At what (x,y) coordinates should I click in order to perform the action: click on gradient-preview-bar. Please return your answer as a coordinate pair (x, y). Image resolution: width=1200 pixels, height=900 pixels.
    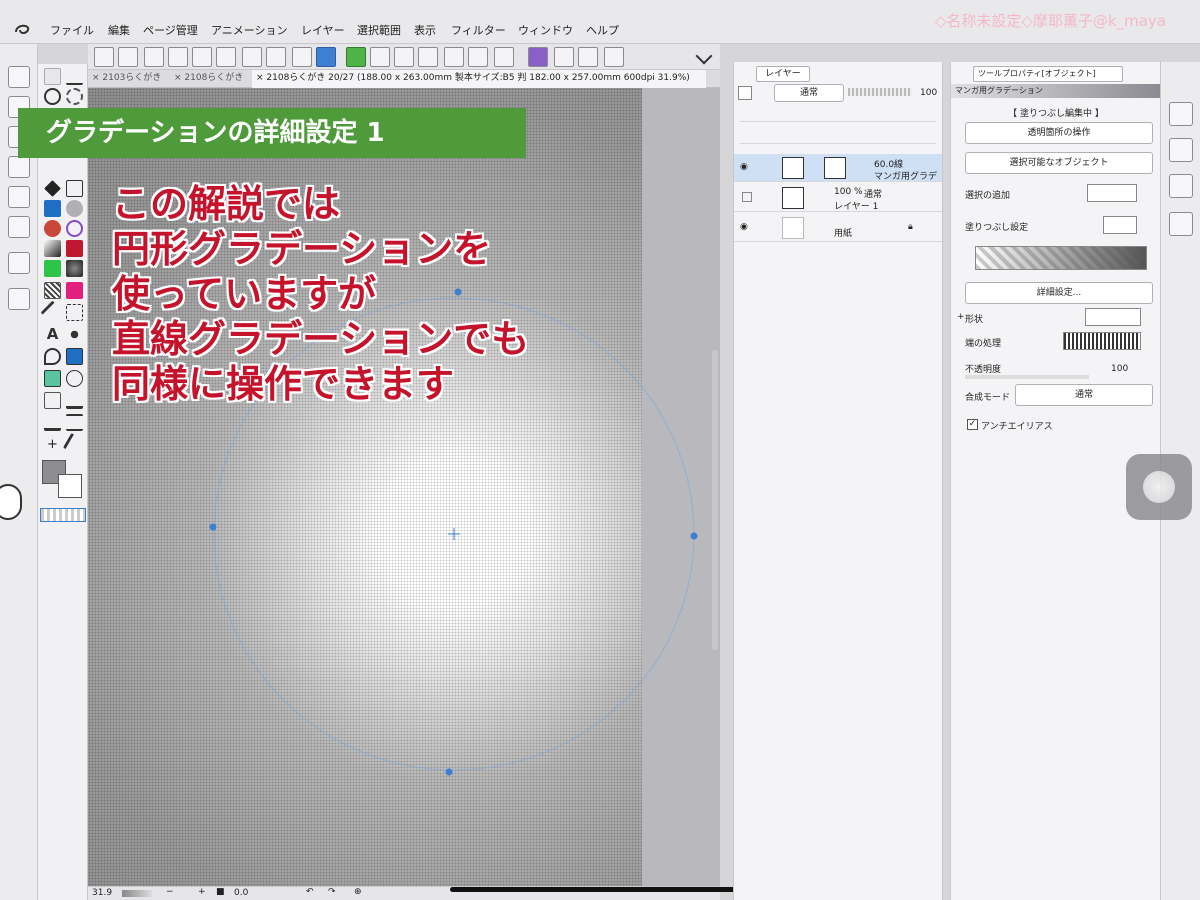
    Looking at the image, I should click on (1061, 258).